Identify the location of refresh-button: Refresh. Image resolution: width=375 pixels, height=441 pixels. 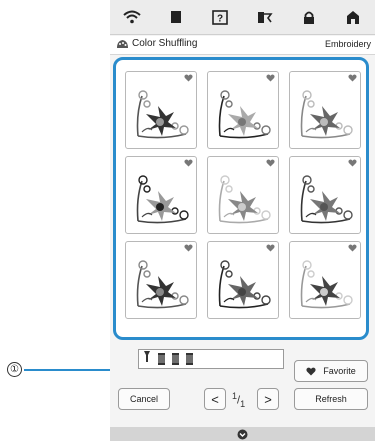
(331, 399).